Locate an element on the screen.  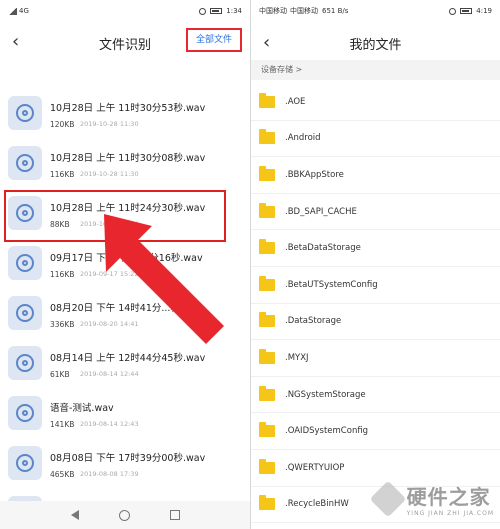
folder-name: .NGSystemStorage is located at coordinates (325, 394).